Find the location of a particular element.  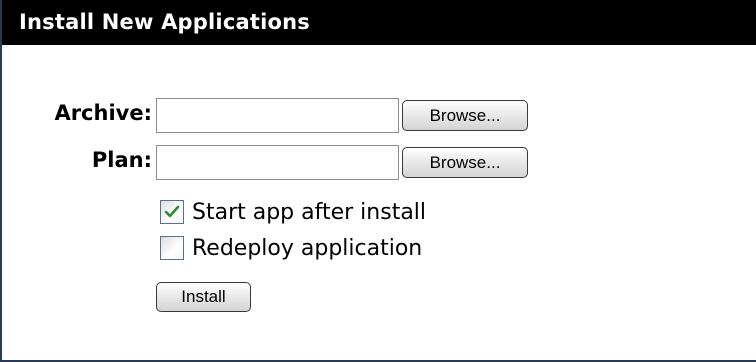

start-app-option: Start app after install is located at coordinates (293, 212).